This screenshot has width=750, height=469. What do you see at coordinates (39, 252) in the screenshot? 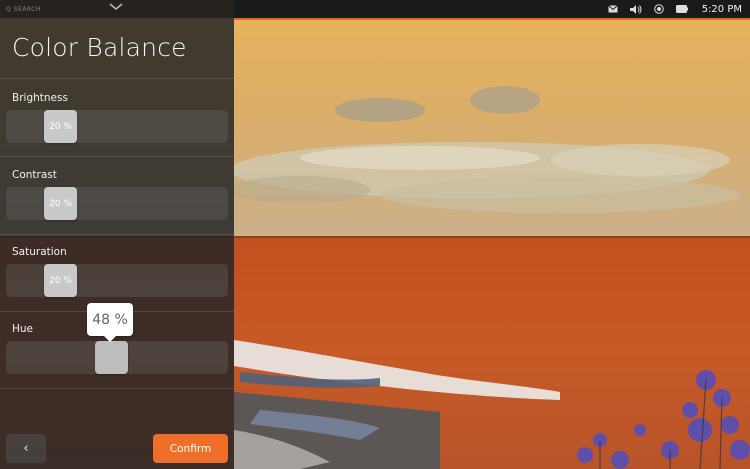
I see `saturation-label: Saturation` at bounding box center [39, 252].